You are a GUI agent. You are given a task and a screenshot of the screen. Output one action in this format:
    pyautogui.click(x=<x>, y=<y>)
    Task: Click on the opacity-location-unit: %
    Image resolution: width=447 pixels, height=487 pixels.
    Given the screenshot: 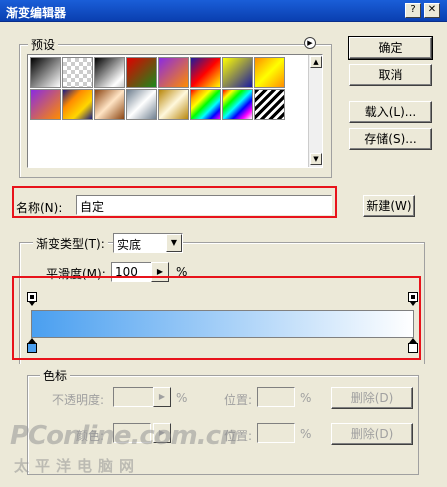 What is the action you would take?
    pyautogui.click(x=306, y=398)
    